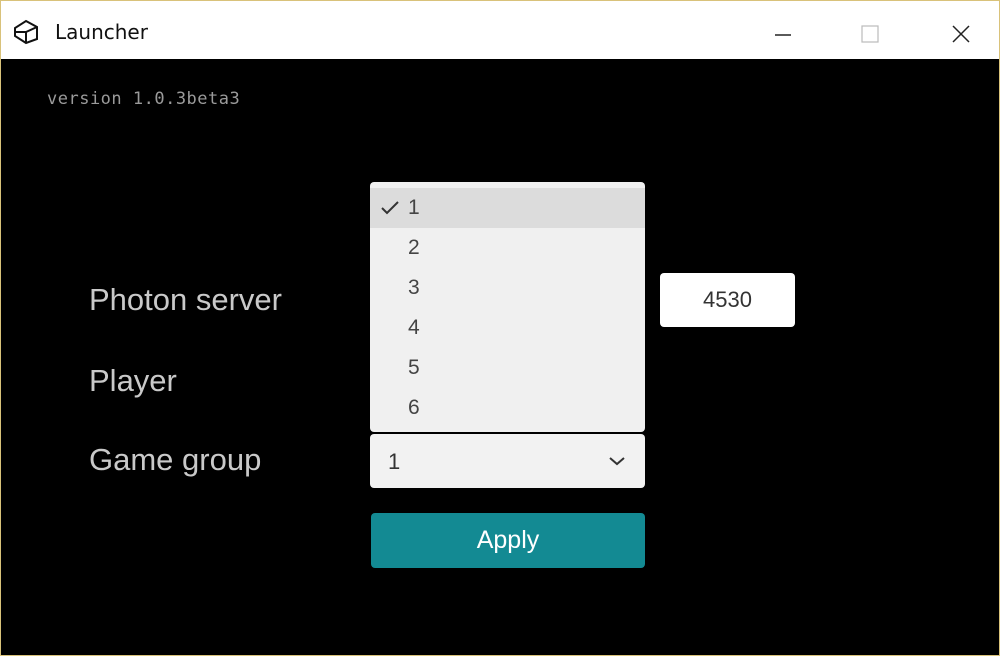 Image resolution: width=1000 pixels, height=656 pixels. Describe the element at coordinates (414, 207) in the screenshot. I see `dropdown-option-label: 1` at that location.